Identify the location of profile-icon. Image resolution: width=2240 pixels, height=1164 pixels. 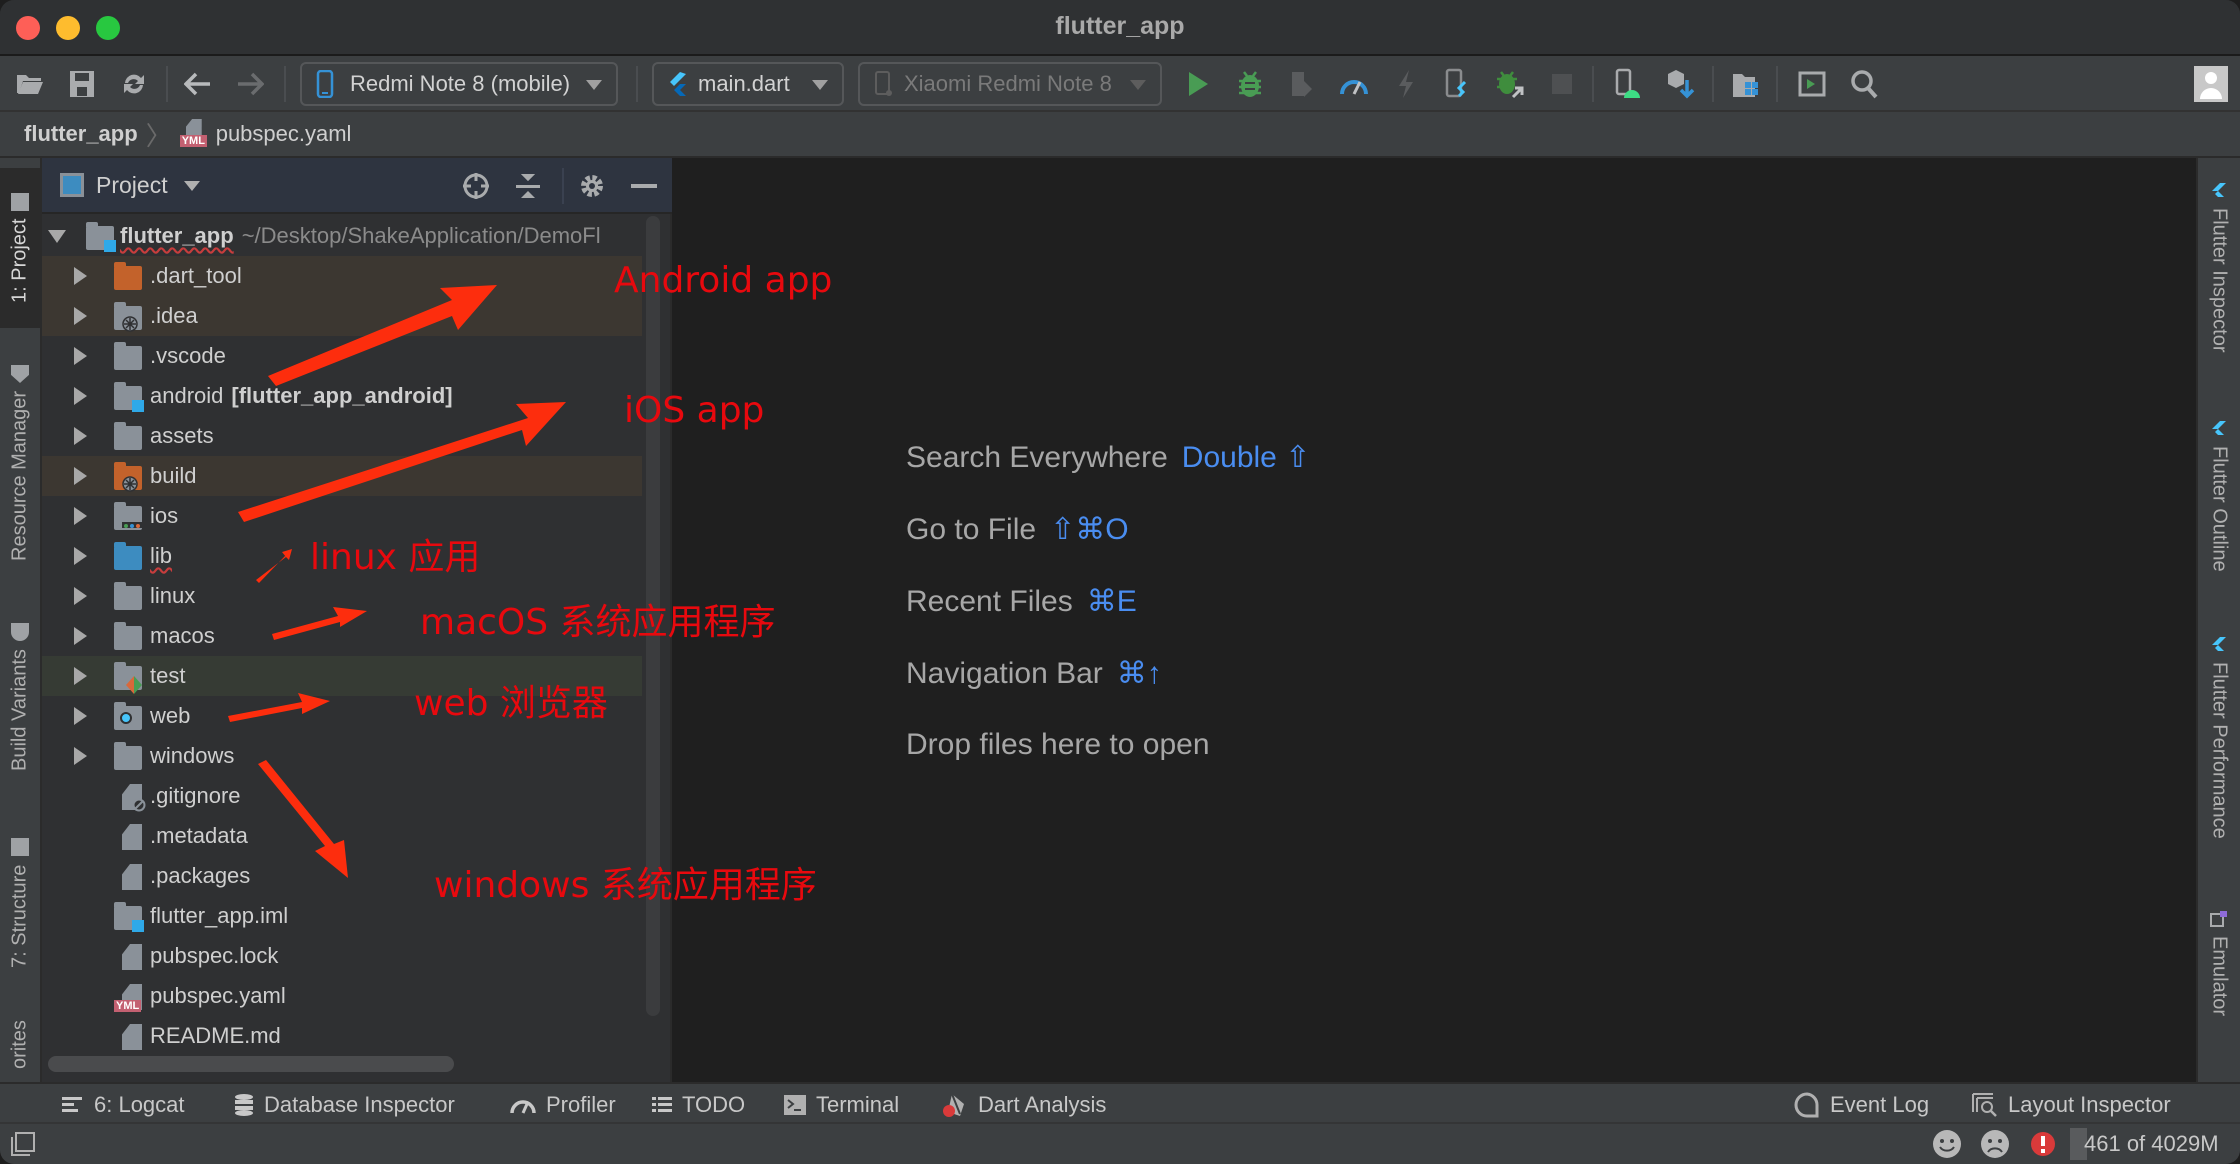
(1354, 84).